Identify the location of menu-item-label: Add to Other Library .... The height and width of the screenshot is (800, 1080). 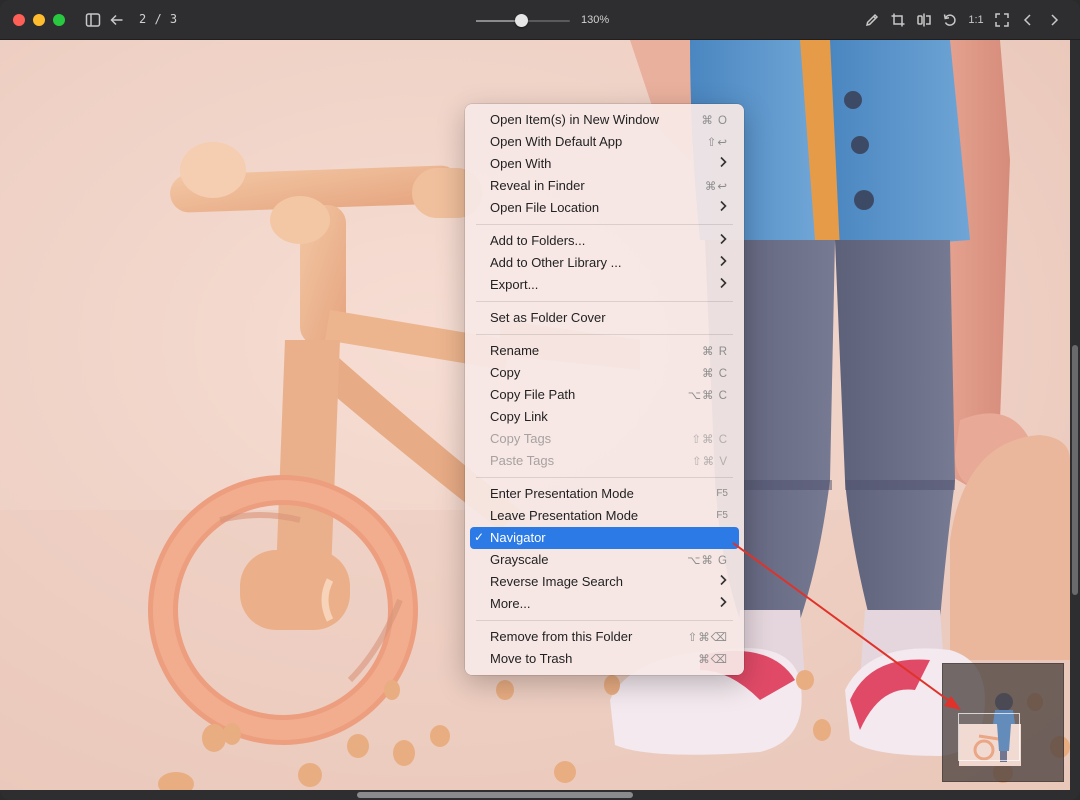
(556, 262).